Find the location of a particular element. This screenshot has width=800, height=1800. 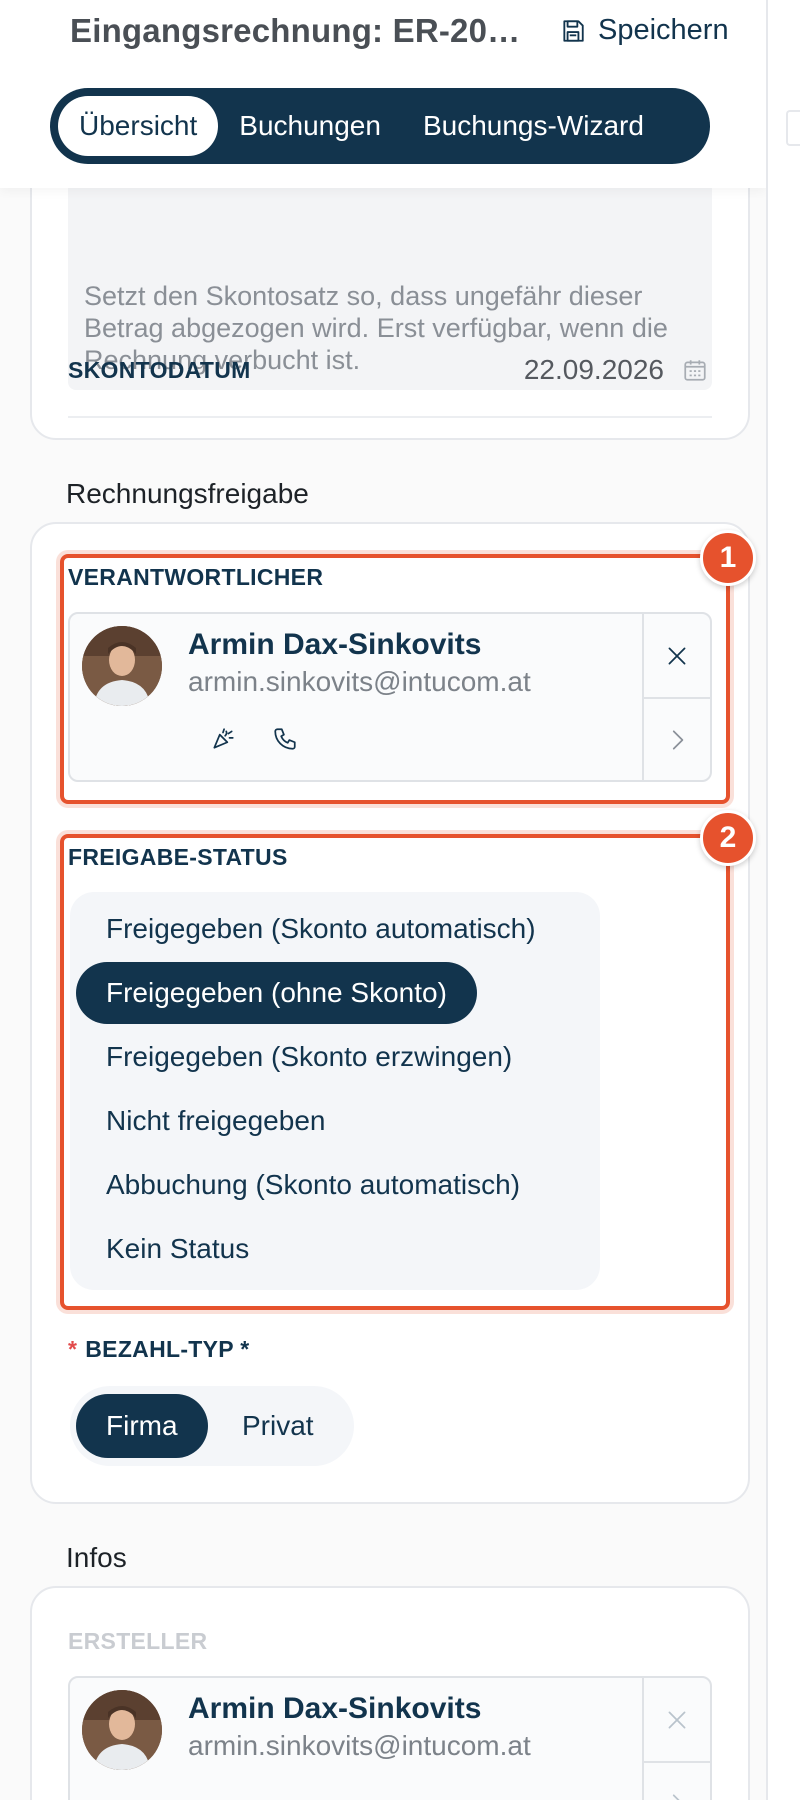

open-responsible-button is located at coordinates (677, 738).